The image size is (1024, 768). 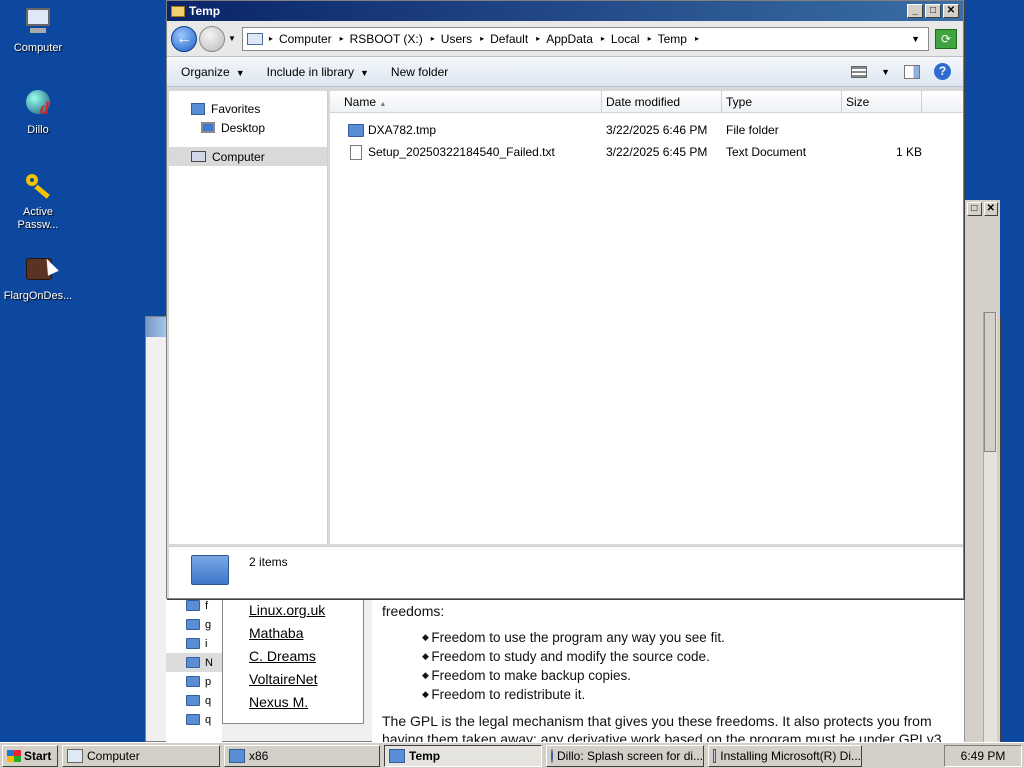 I want to click on nav-item-favorites: Favorites, so click(x=248, y=108).